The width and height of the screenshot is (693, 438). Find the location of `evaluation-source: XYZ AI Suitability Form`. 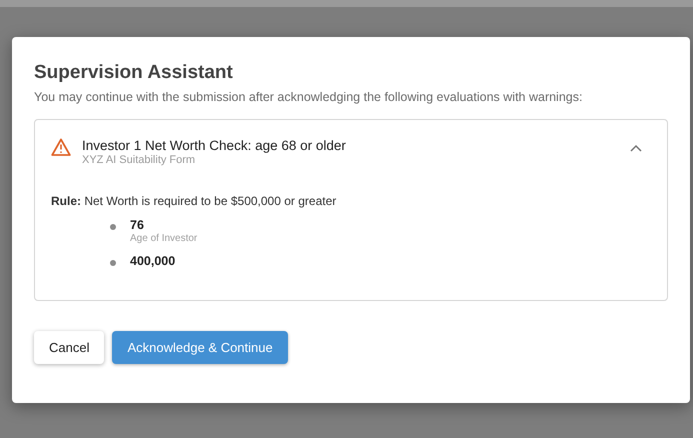

evaluation-source: XYZ AI Suitability Form is located at coordinates (139, 160).